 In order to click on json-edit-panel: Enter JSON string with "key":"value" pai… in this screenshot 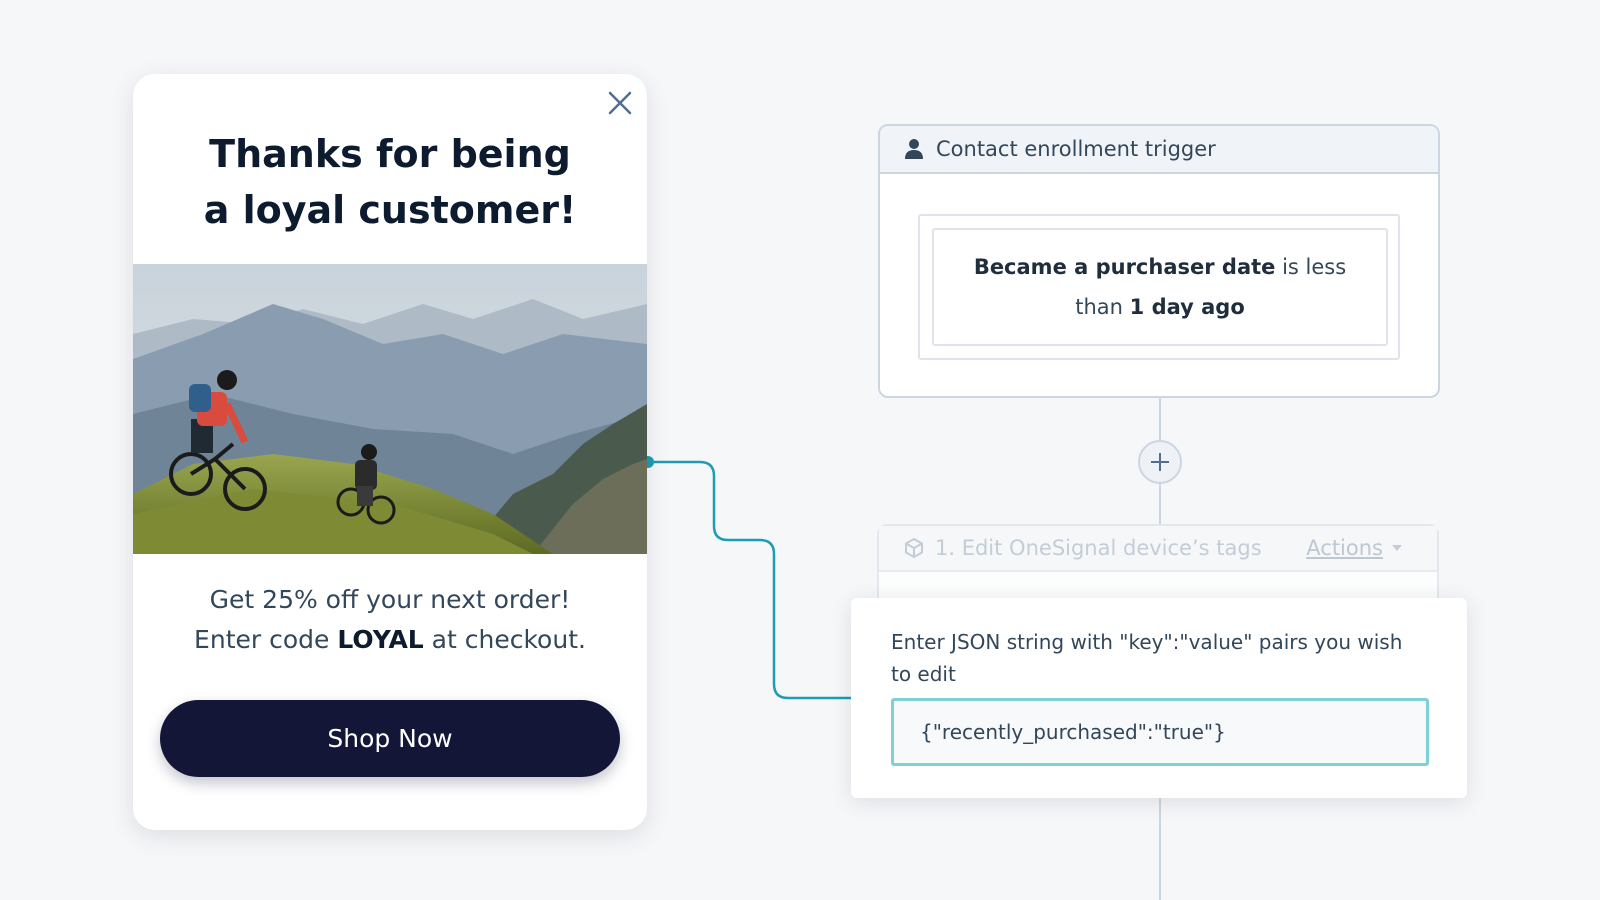, I will do `click(1159, 698)`.